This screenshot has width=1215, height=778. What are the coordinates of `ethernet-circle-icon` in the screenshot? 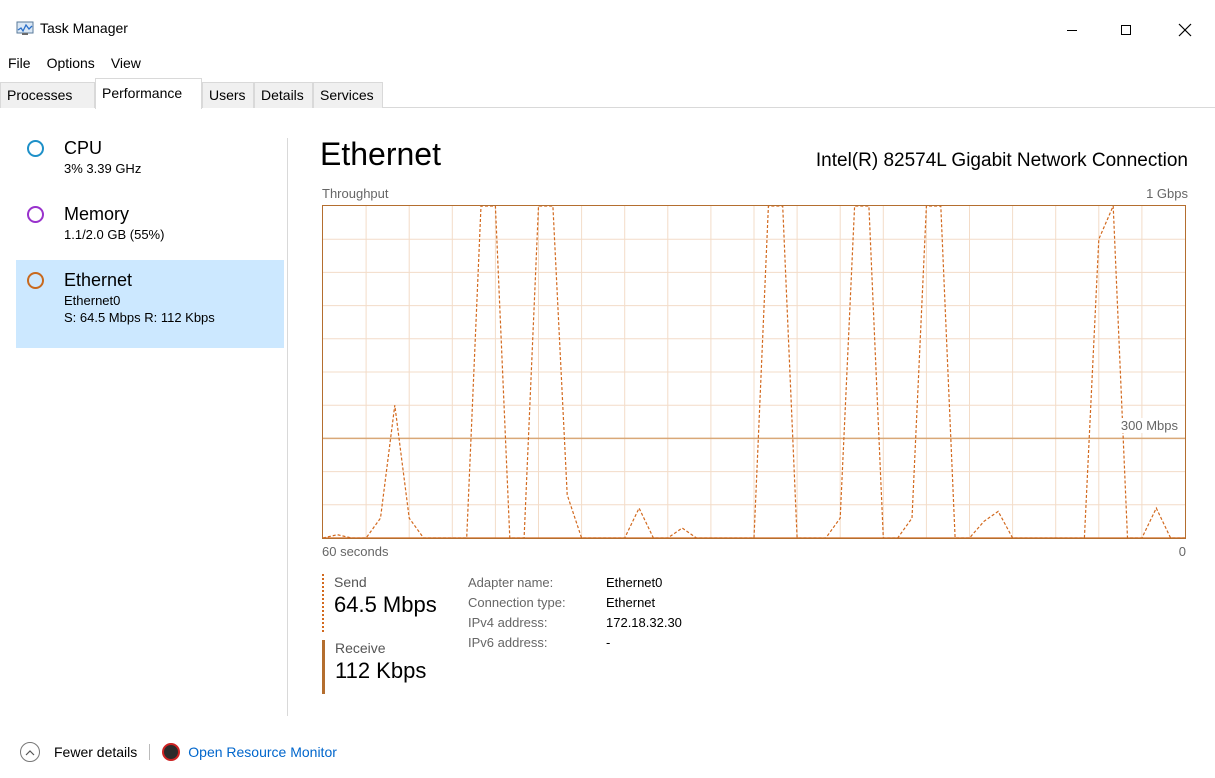 It's located at (35, 280).